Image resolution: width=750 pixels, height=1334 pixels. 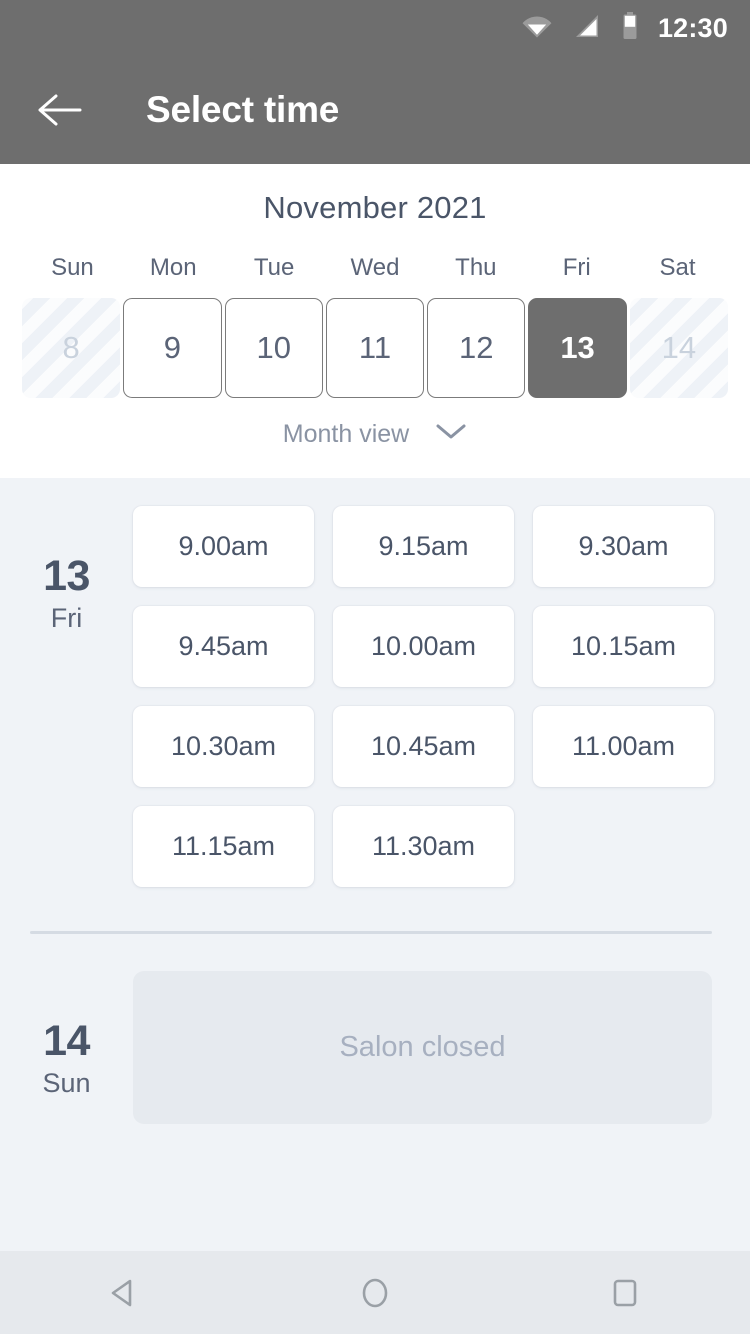 I want to click on back-button, so click(x=60, y=110).